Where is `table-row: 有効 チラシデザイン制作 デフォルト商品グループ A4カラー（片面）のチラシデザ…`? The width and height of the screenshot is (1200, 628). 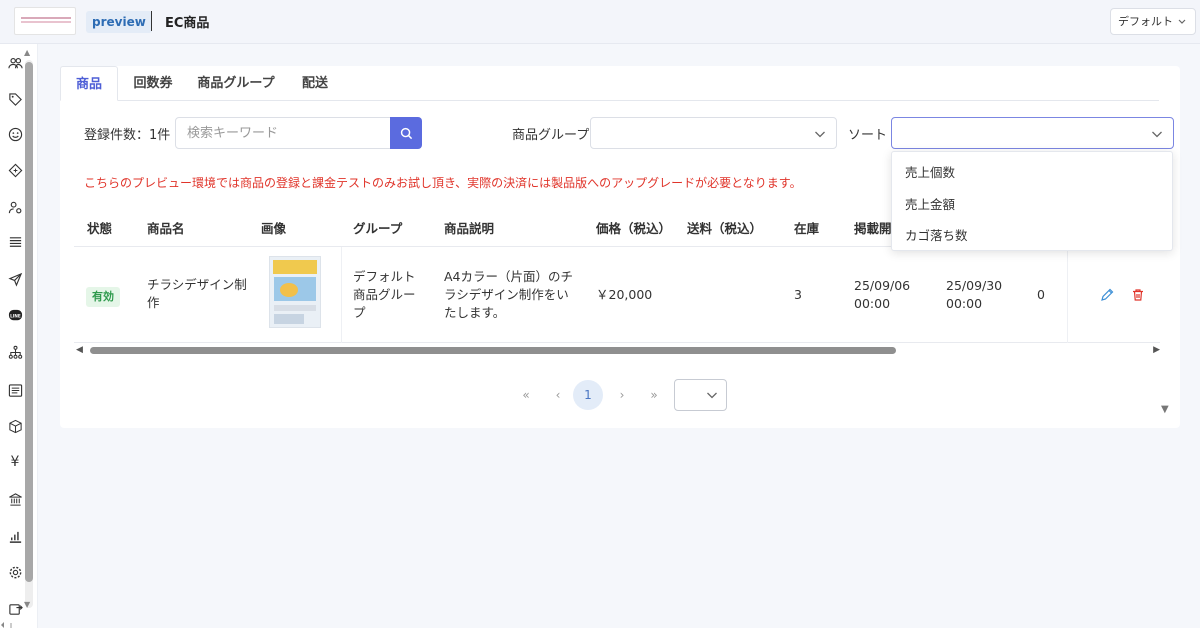 table-row: 有効 チラシデザイン制作 デフォルト商品グループ A4カラー（片面）のチラシデザ… is located at coordinates (617, 295).